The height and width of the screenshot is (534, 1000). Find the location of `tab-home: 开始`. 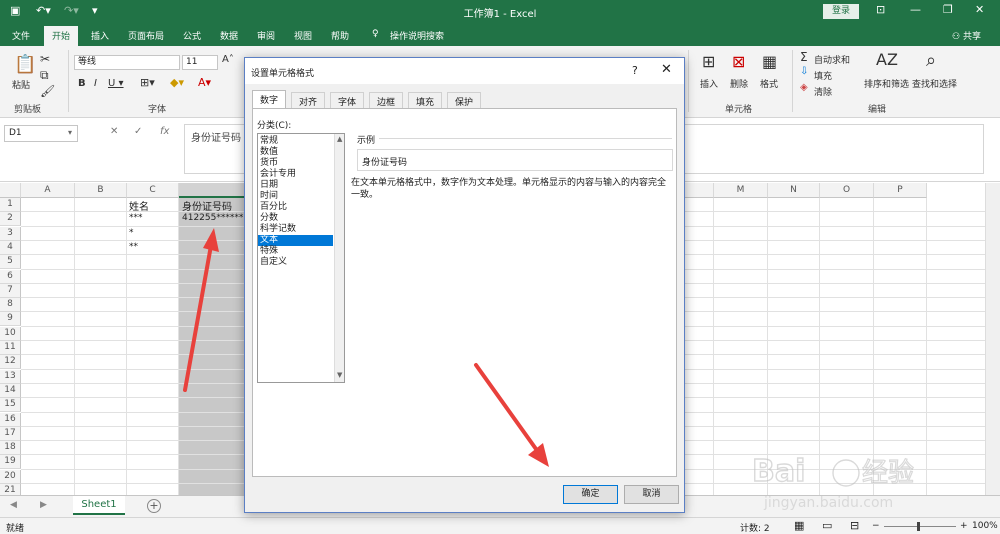

tab-home: 开始 is located at coordinates (61, 36).